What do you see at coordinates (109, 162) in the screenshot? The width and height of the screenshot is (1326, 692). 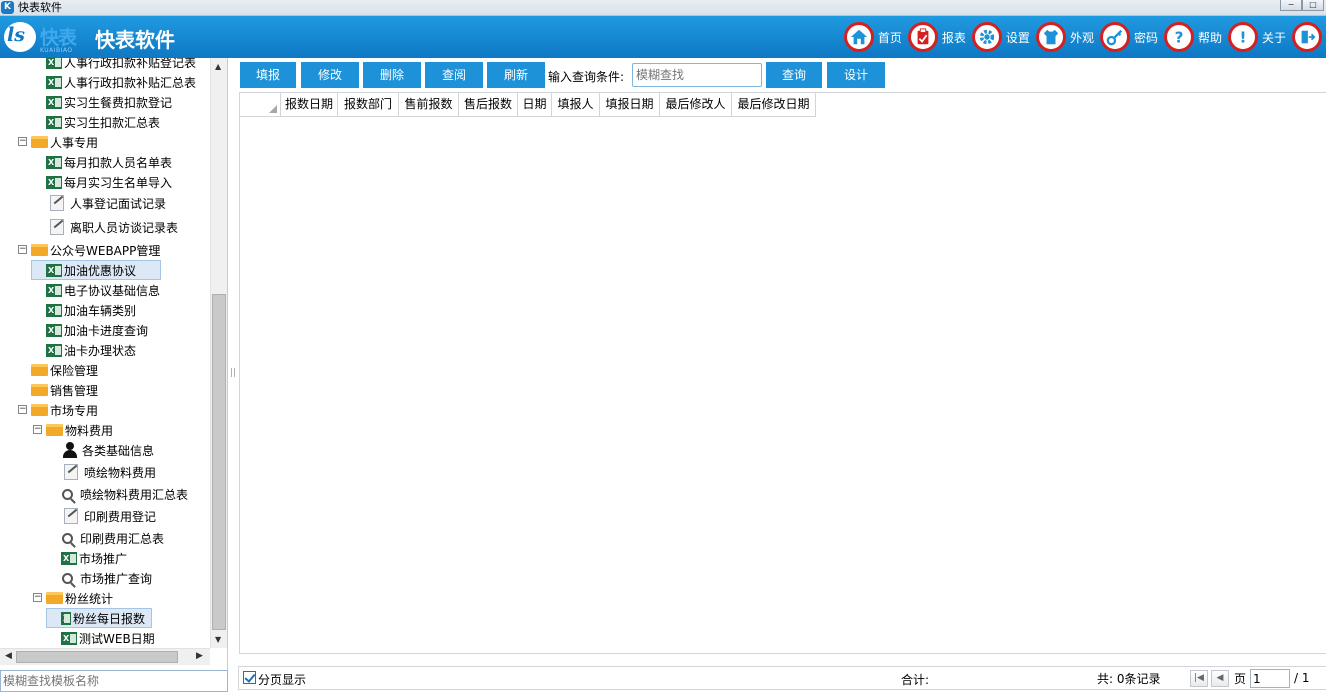 I see `tree-item: X 每月扣款人员名单表` at bounding box center [109, 162].